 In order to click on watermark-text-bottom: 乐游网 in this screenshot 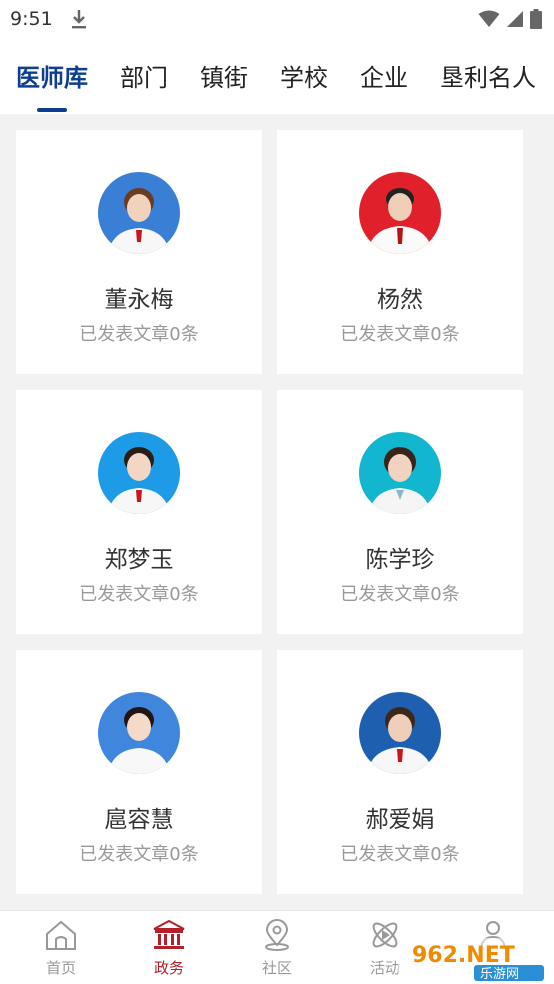, I will do `click(499, 974)`.